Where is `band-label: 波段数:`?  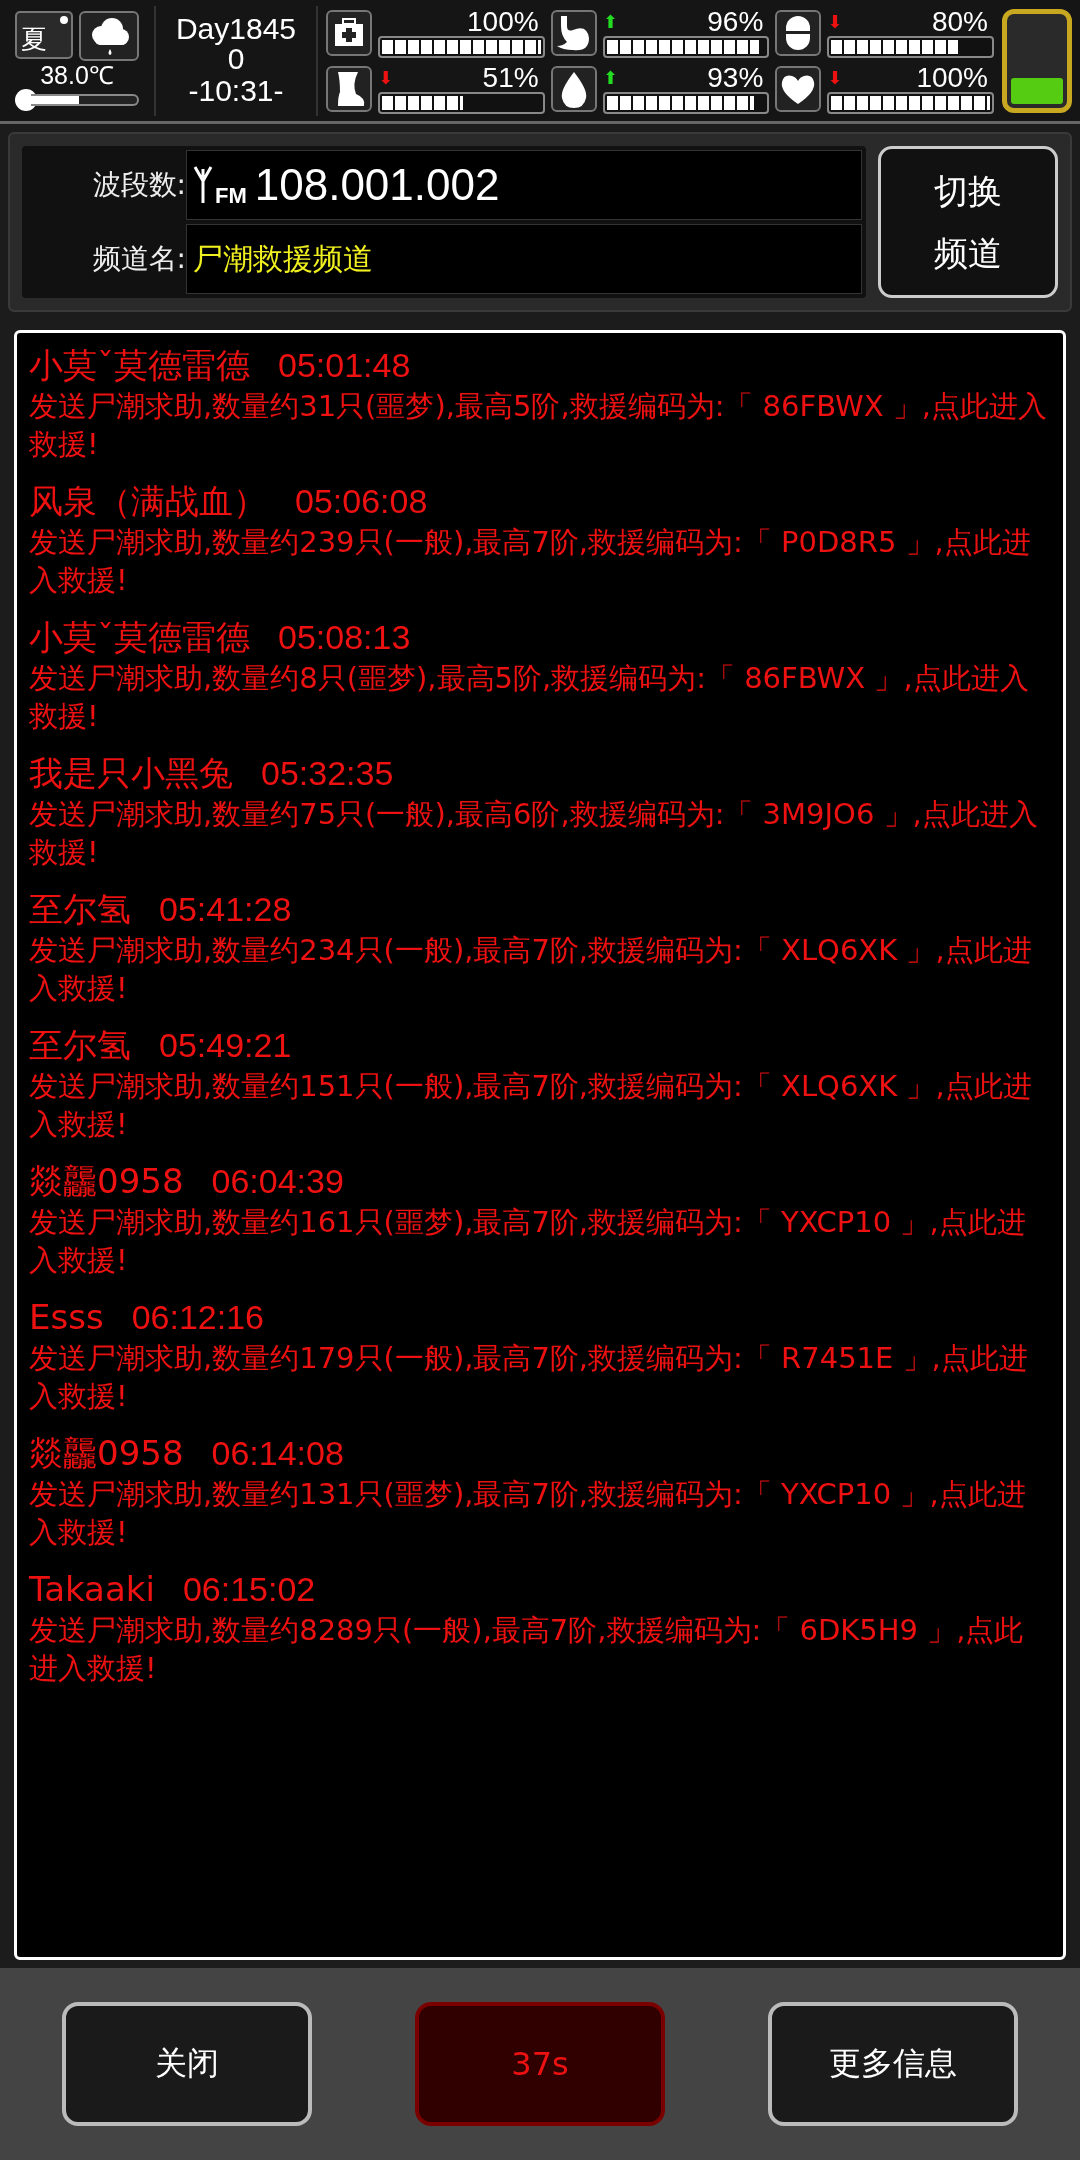 band-label: 波段数: is located at coordinates (138, 185).